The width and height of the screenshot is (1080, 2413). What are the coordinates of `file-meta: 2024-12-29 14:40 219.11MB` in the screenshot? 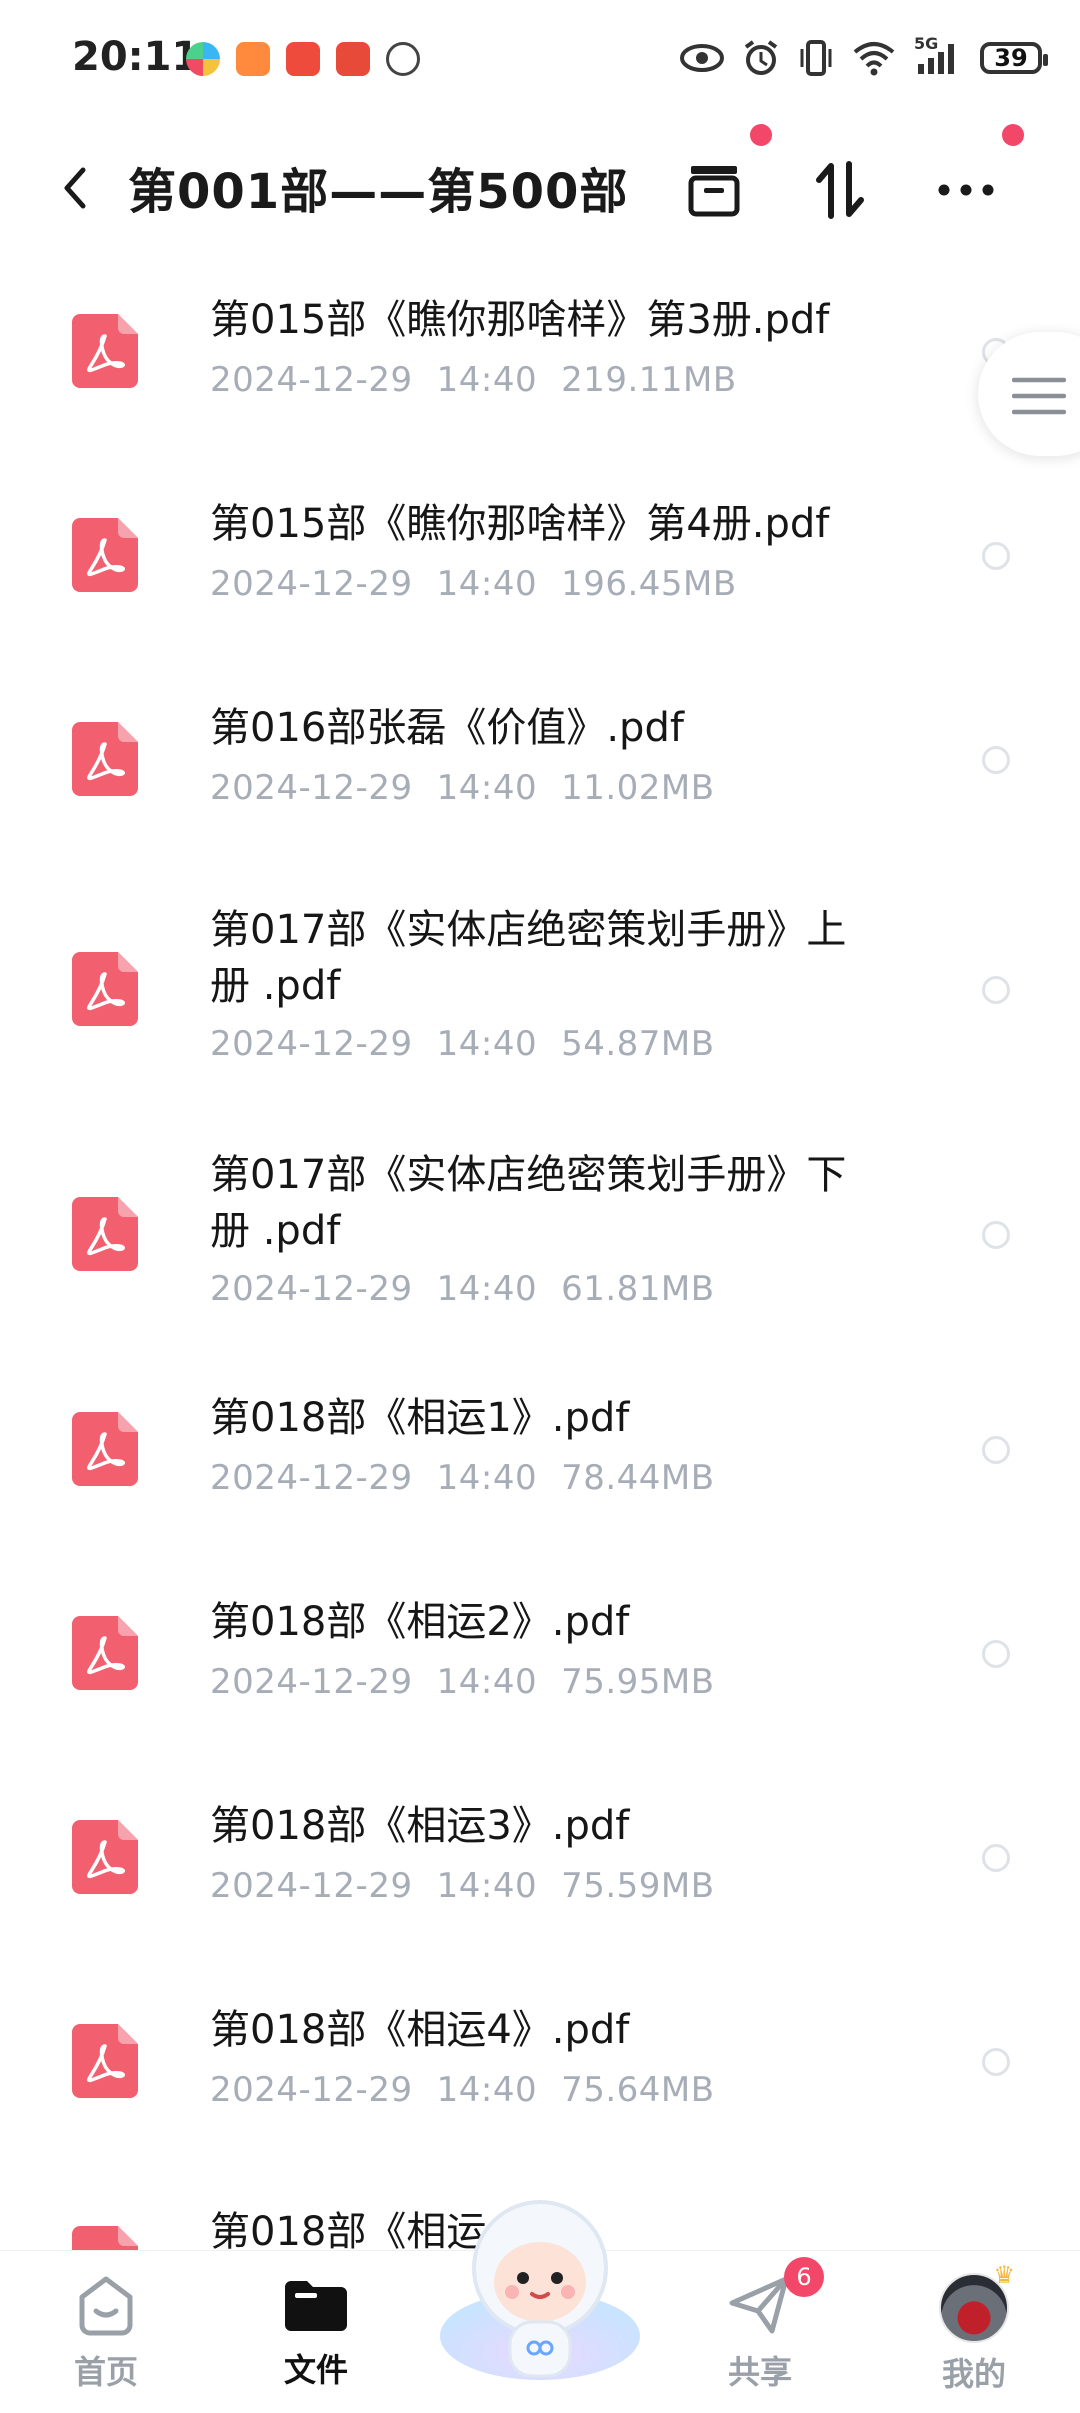 It's located at (485, 380).